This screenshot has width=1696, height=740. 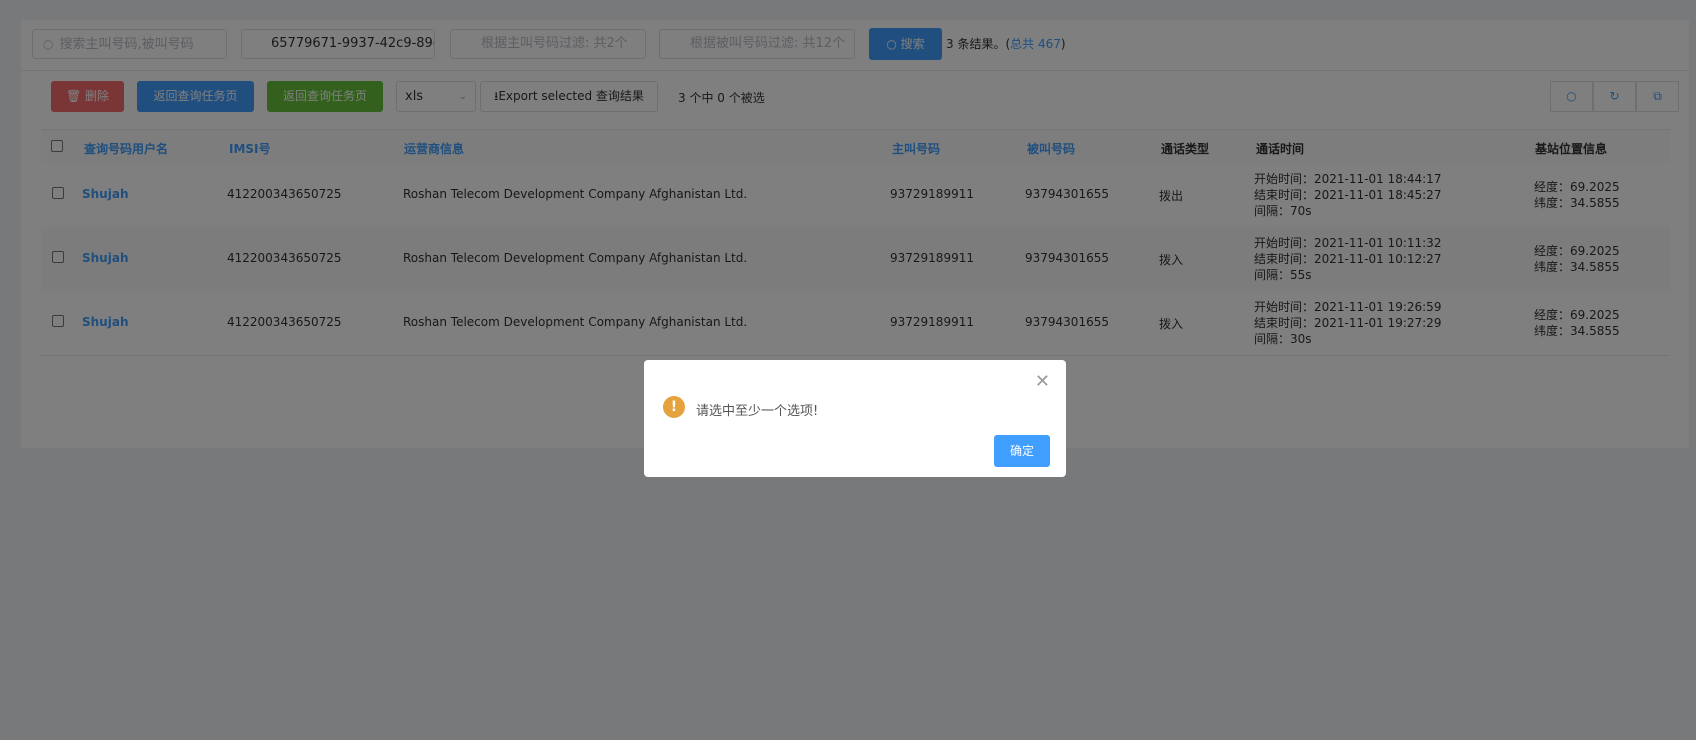 What do you see at coordinates (1022, 451) in the screenshot?
I see `confirm-button: 确定` at bounding box center [1022, 451].